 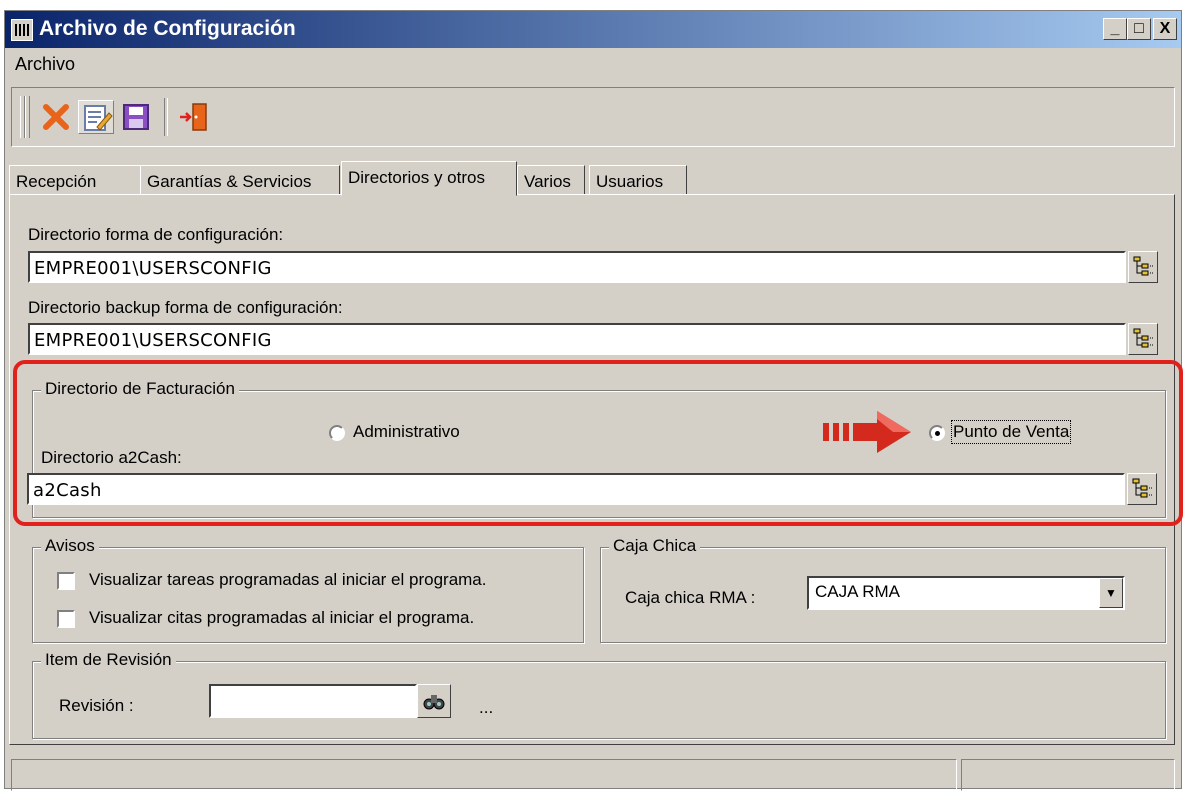 I want to click on browse-backup-dir-button, so click(x=1143, y=339).